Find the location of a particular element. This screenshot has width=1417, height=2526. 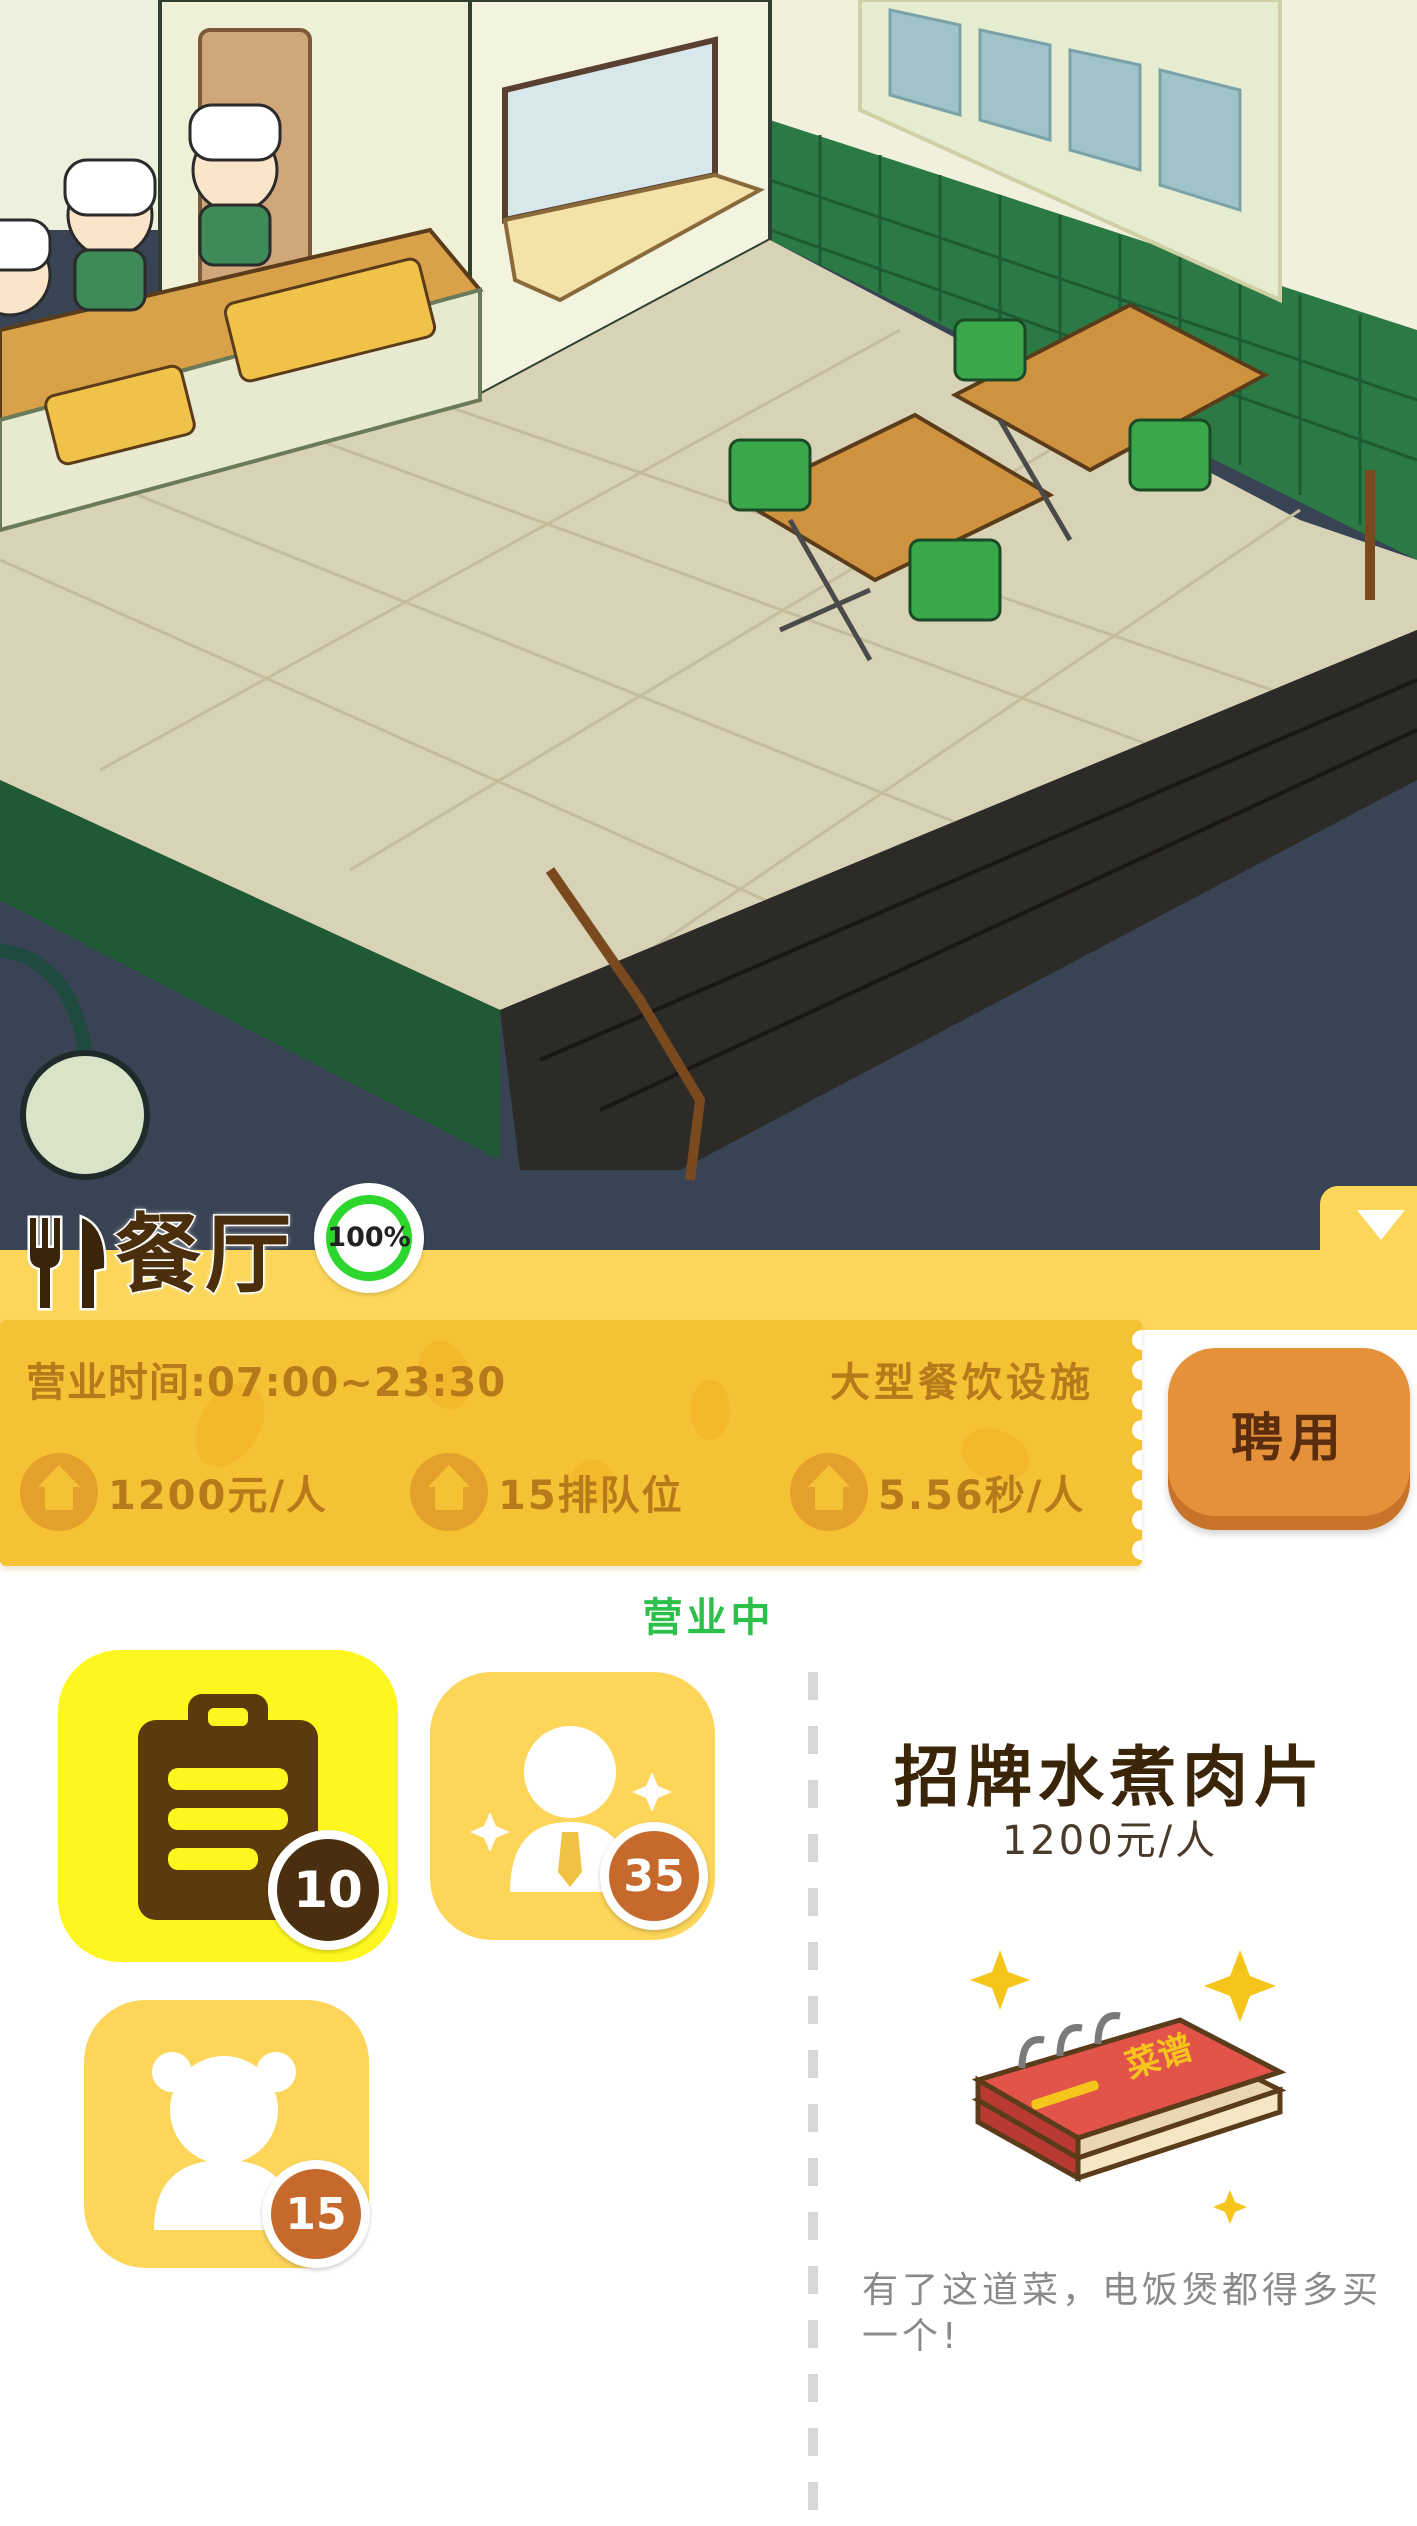

tile-customer: 15 is located at coordinates (227, 2134).